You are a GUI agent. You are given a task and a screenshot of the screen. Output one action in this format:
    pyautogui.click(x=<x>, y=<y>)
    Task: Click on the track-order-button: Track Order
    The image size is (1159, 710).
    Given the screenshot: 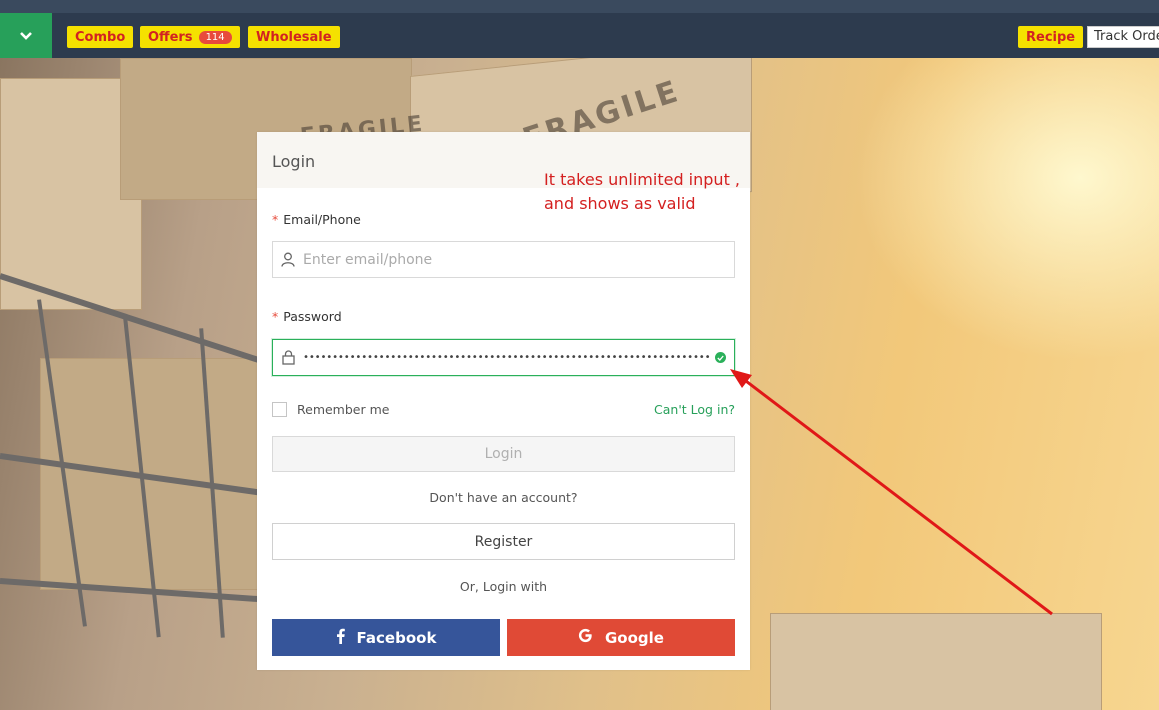 What is the action you would take?
    pyautogui.click(x=1123, y=37)
    